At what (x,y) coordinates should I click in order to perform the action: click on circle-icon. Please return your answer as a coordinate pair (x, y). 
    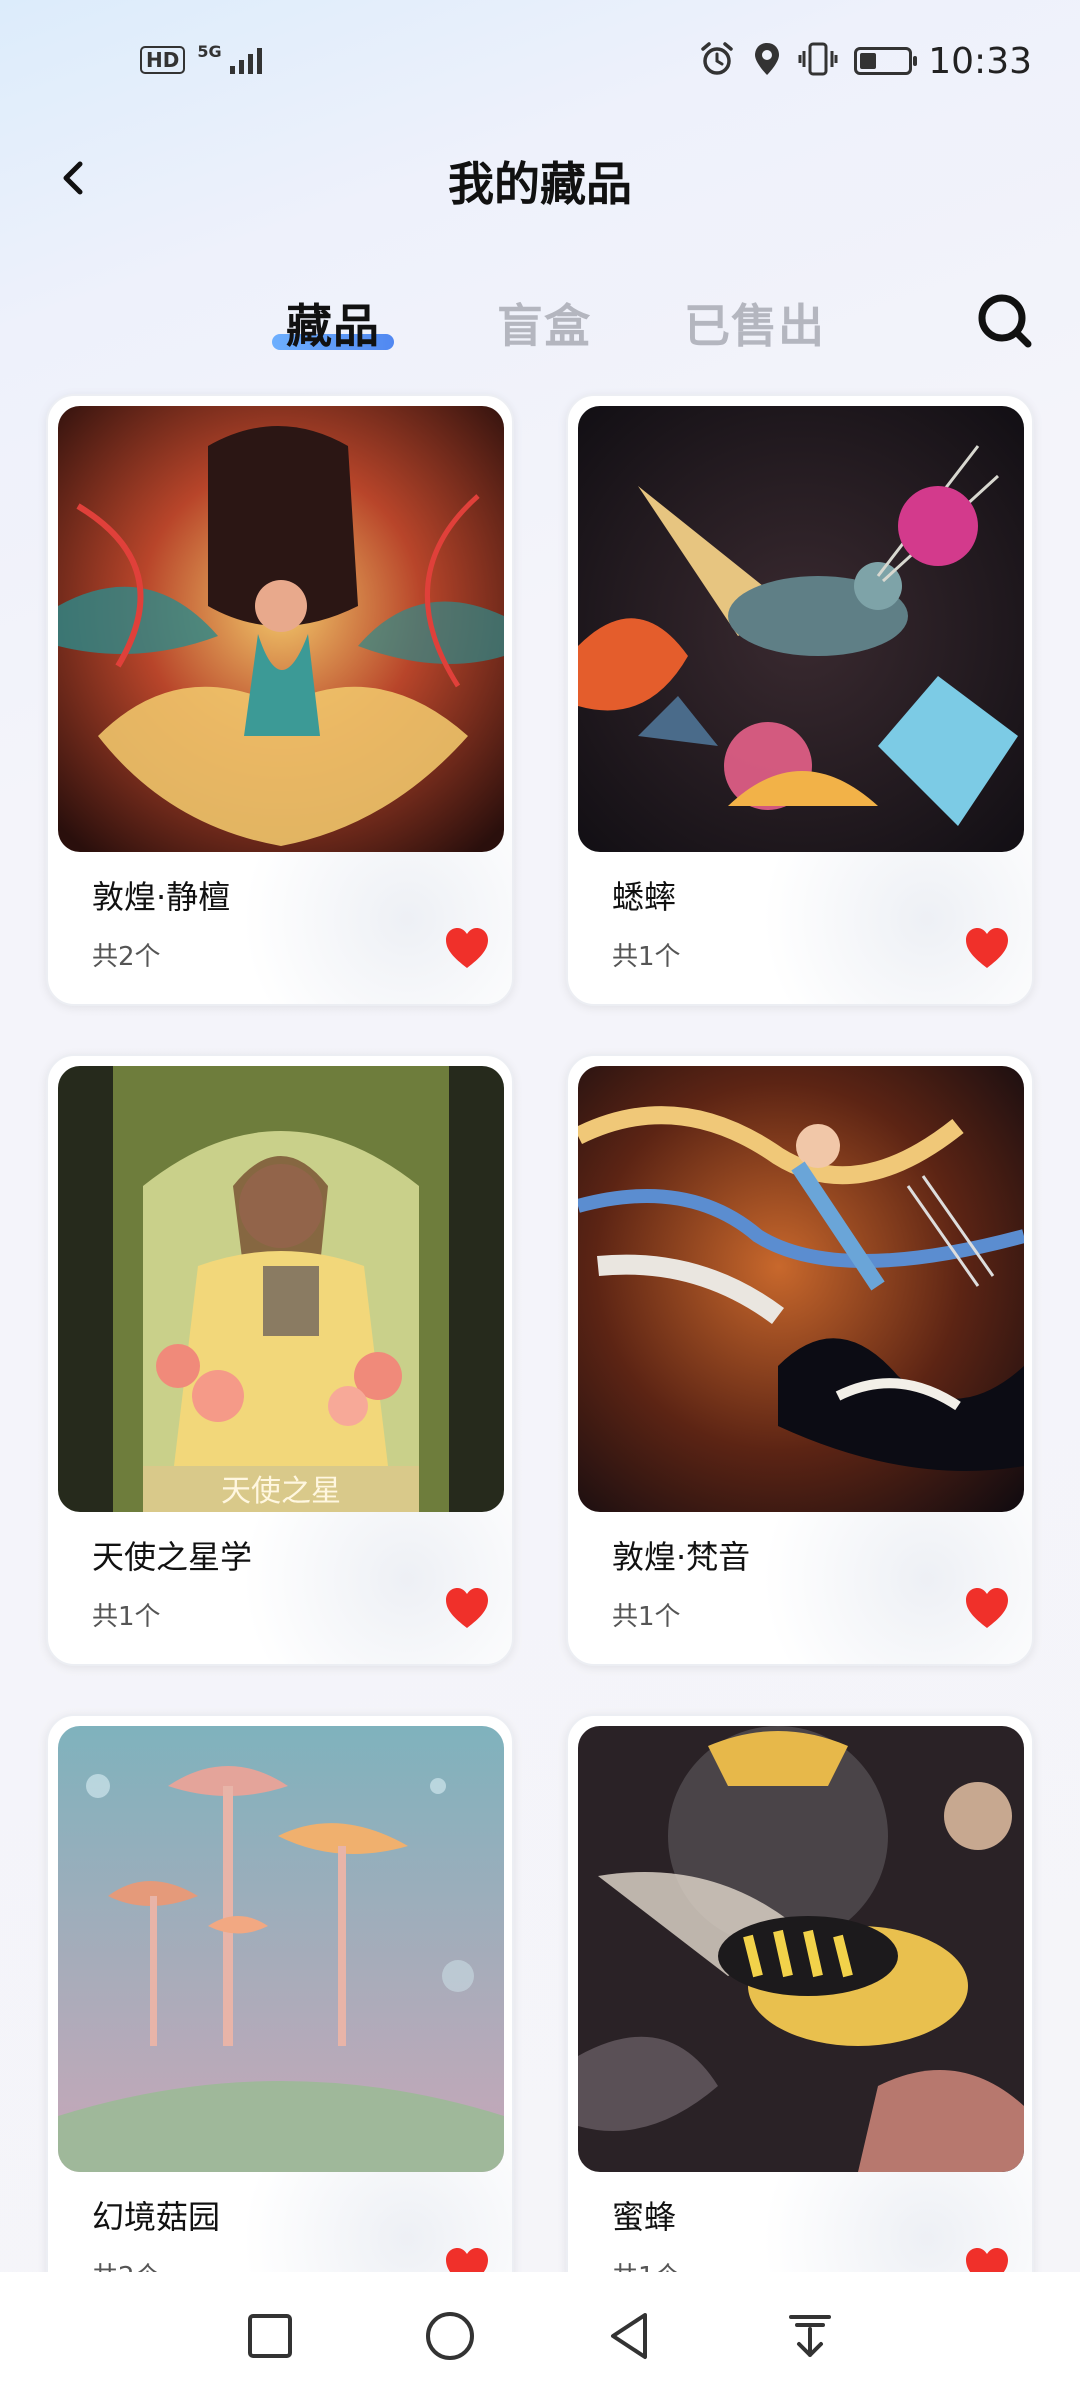
    Looking at the image, I should click on (450, 2336).